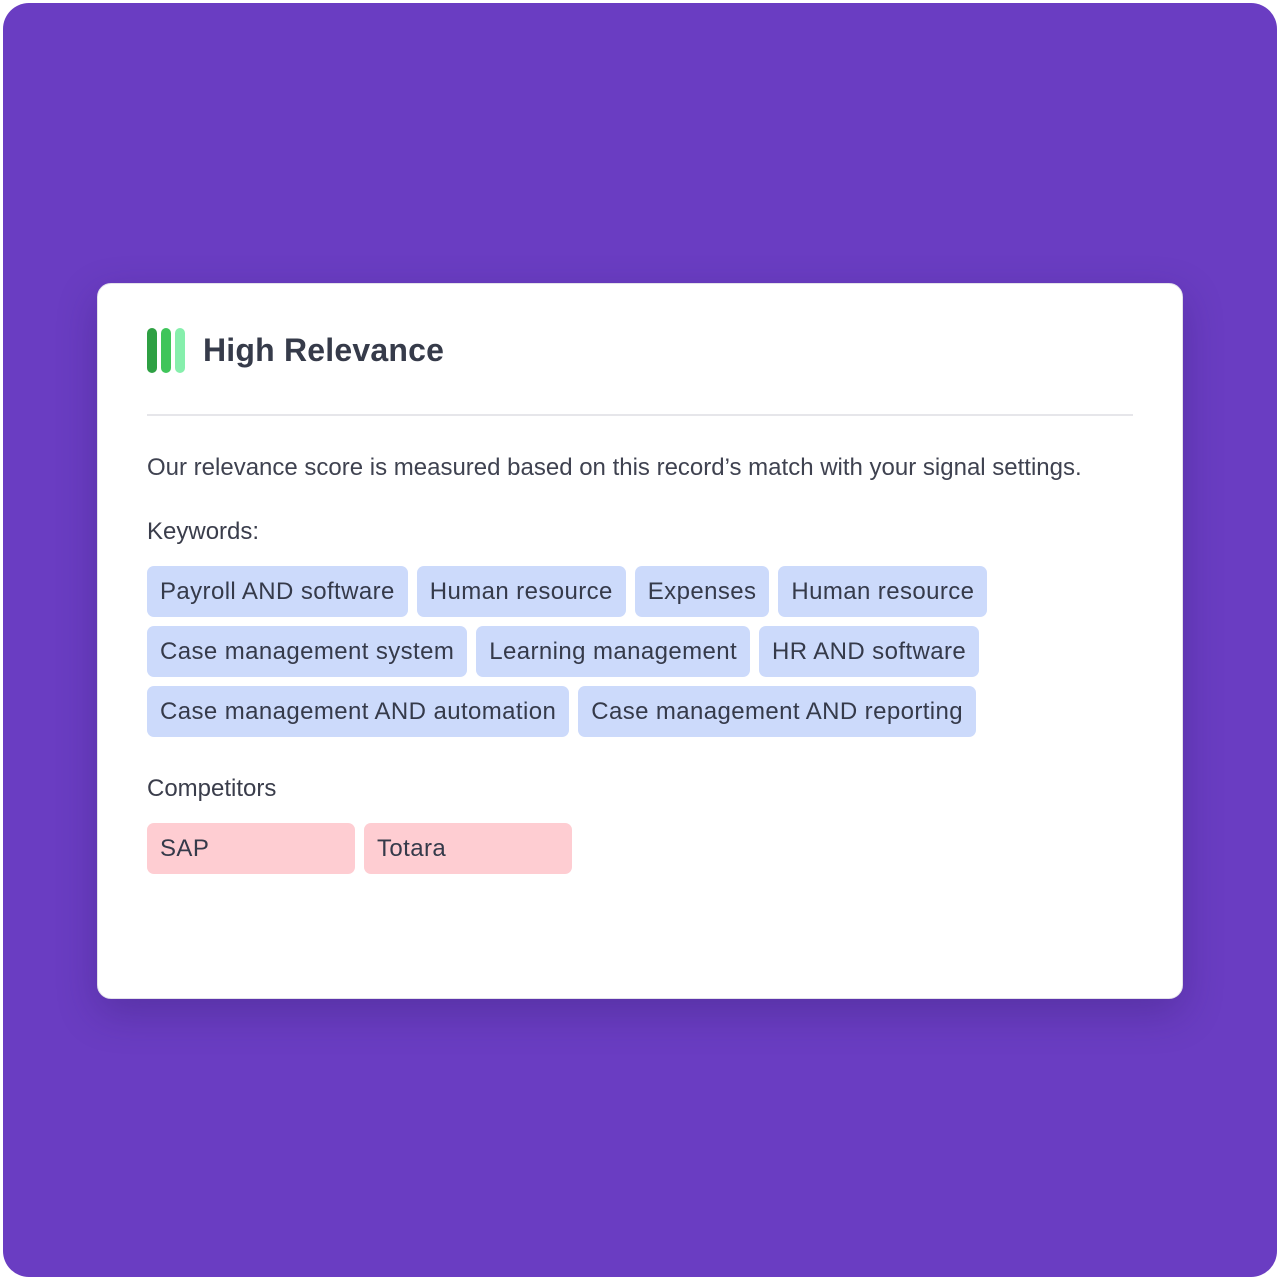  I want to click on keyword-chip: Learning management, so click(613, 651).